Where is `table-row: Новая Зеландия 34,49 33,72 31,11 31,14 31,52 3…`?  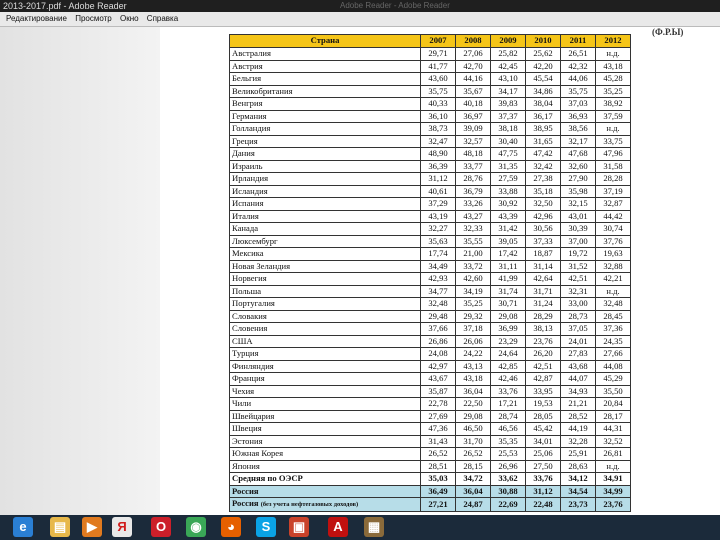
table-row: Новая Зеландия 34,49 33,72 31,11 31,14 31,52 3… is located at coordinates (430, 266).